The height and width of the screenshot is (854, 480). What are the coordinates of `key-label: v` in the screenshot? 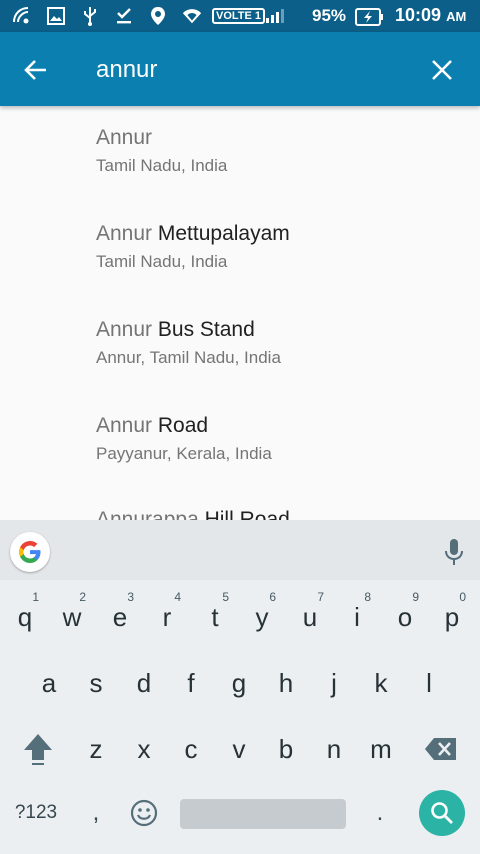 It's located at (239, 748).